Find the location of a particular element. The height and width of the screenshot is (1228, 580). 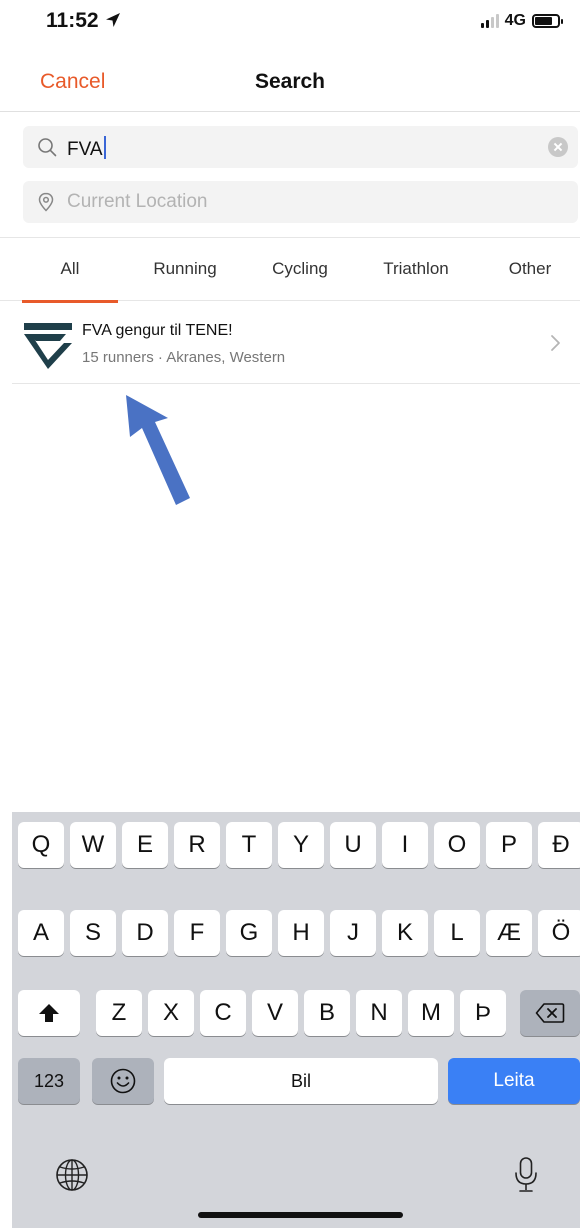

club-details: 15 runners · Akranes, Western is located at coordinates (184, 357).